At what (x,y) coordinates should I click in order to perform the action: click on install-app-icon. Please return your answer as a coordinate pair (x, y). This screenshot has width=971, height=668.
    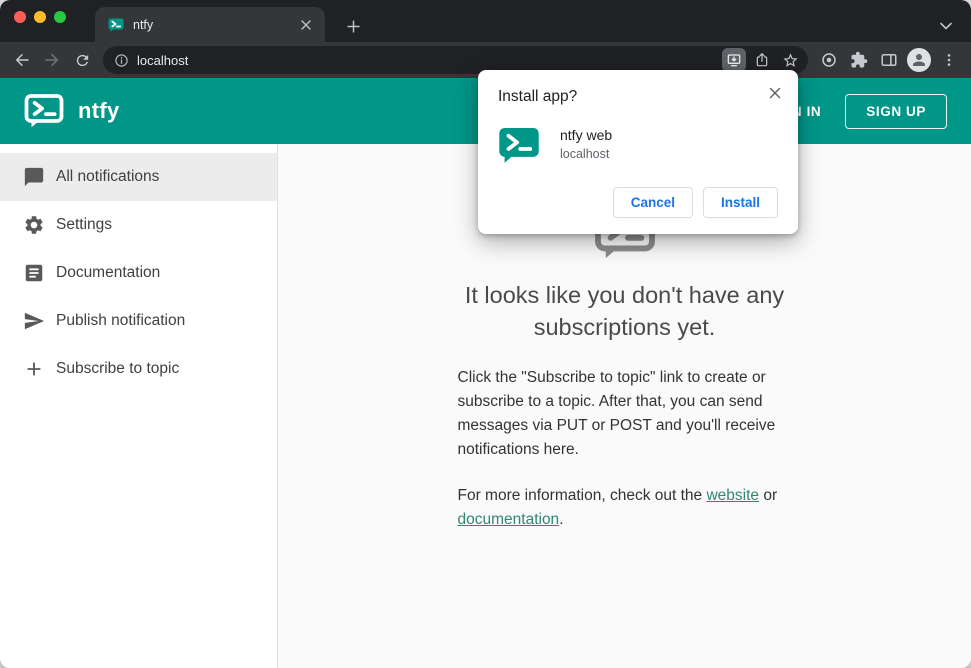
    Looking at the image, I should click on (734, 60).